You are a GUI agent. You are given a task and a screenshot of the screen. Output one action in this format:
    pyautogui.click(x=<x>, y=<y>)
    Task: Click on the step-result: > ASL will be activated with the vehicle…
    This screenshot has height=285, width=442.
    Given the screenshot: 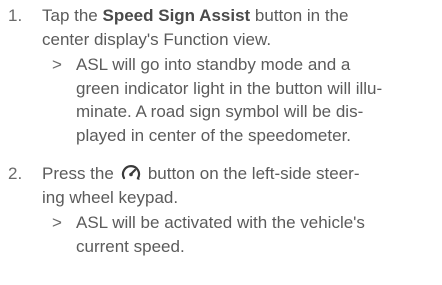 What is the action you would take?
    pyautogui.click(x=247, y=234)
    